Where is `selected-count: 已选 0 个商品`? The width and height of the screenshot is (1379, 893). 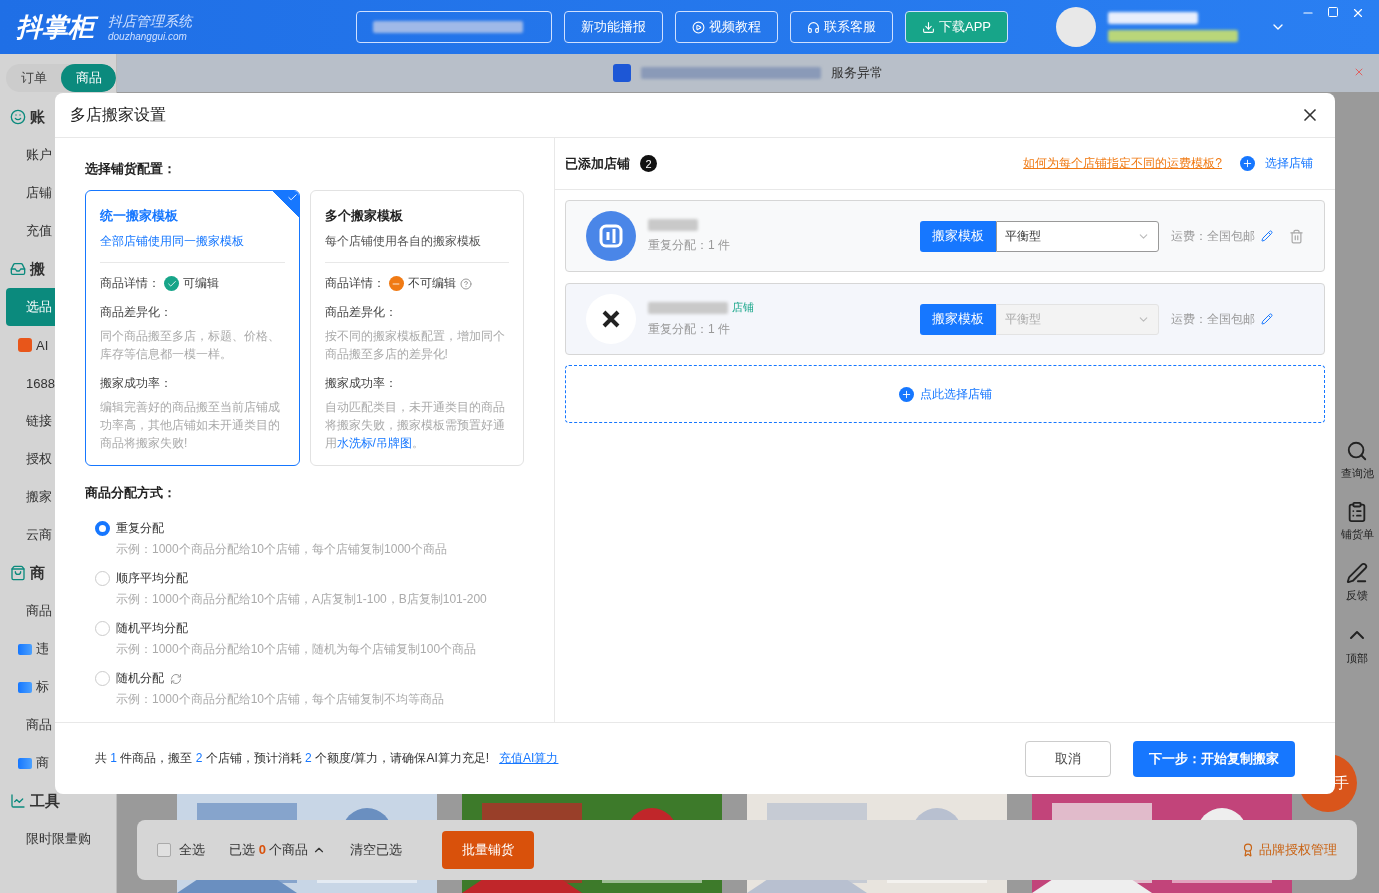
selected-count: 已选 0 个商品 is located at coordinates (269, 850).